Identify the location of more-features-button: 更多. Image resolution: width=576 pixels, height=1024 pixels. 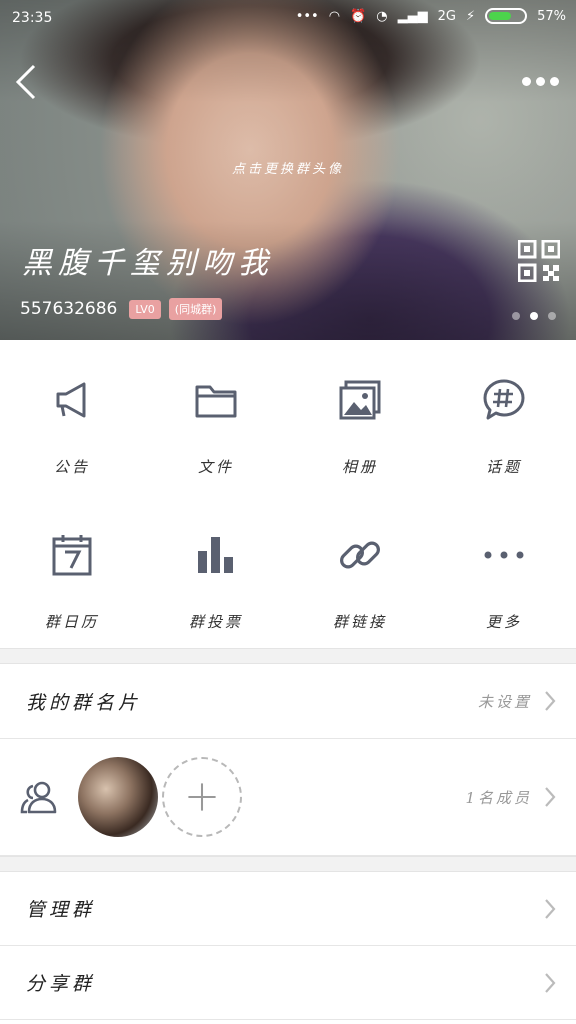
(504, 571).